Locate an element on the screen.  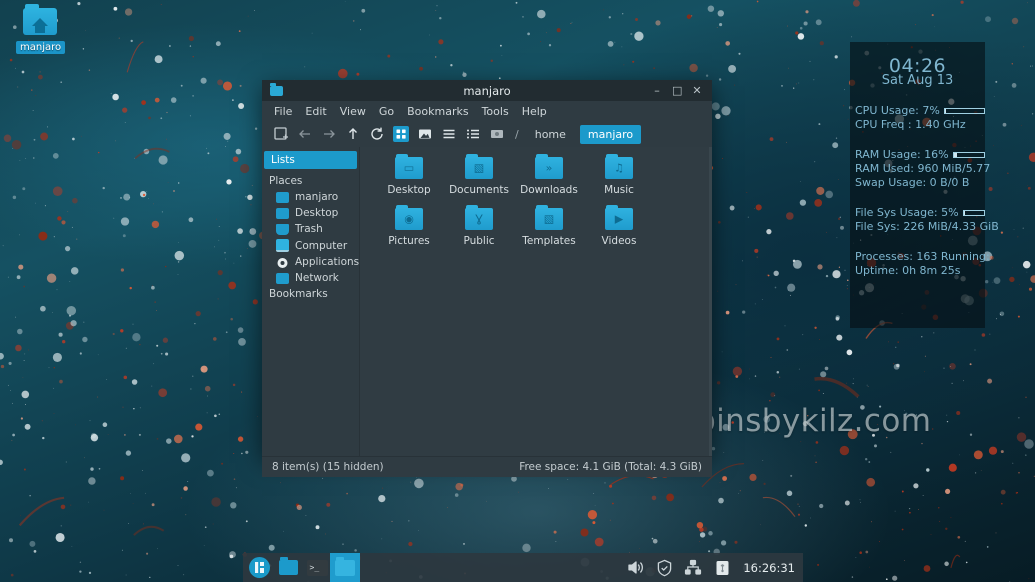
sidebar-item-trash: Trash is located at coordinates (310, 229).